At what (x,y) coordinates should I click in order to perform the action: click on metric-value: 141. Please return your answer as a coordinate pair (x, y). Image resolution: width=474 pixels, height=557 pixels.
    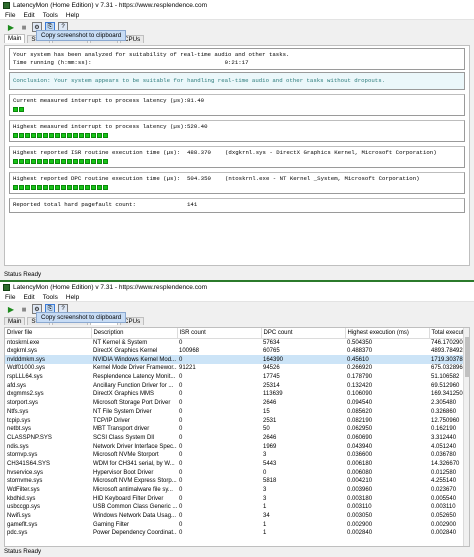
    Looking at the image, I should click on (192, 204).